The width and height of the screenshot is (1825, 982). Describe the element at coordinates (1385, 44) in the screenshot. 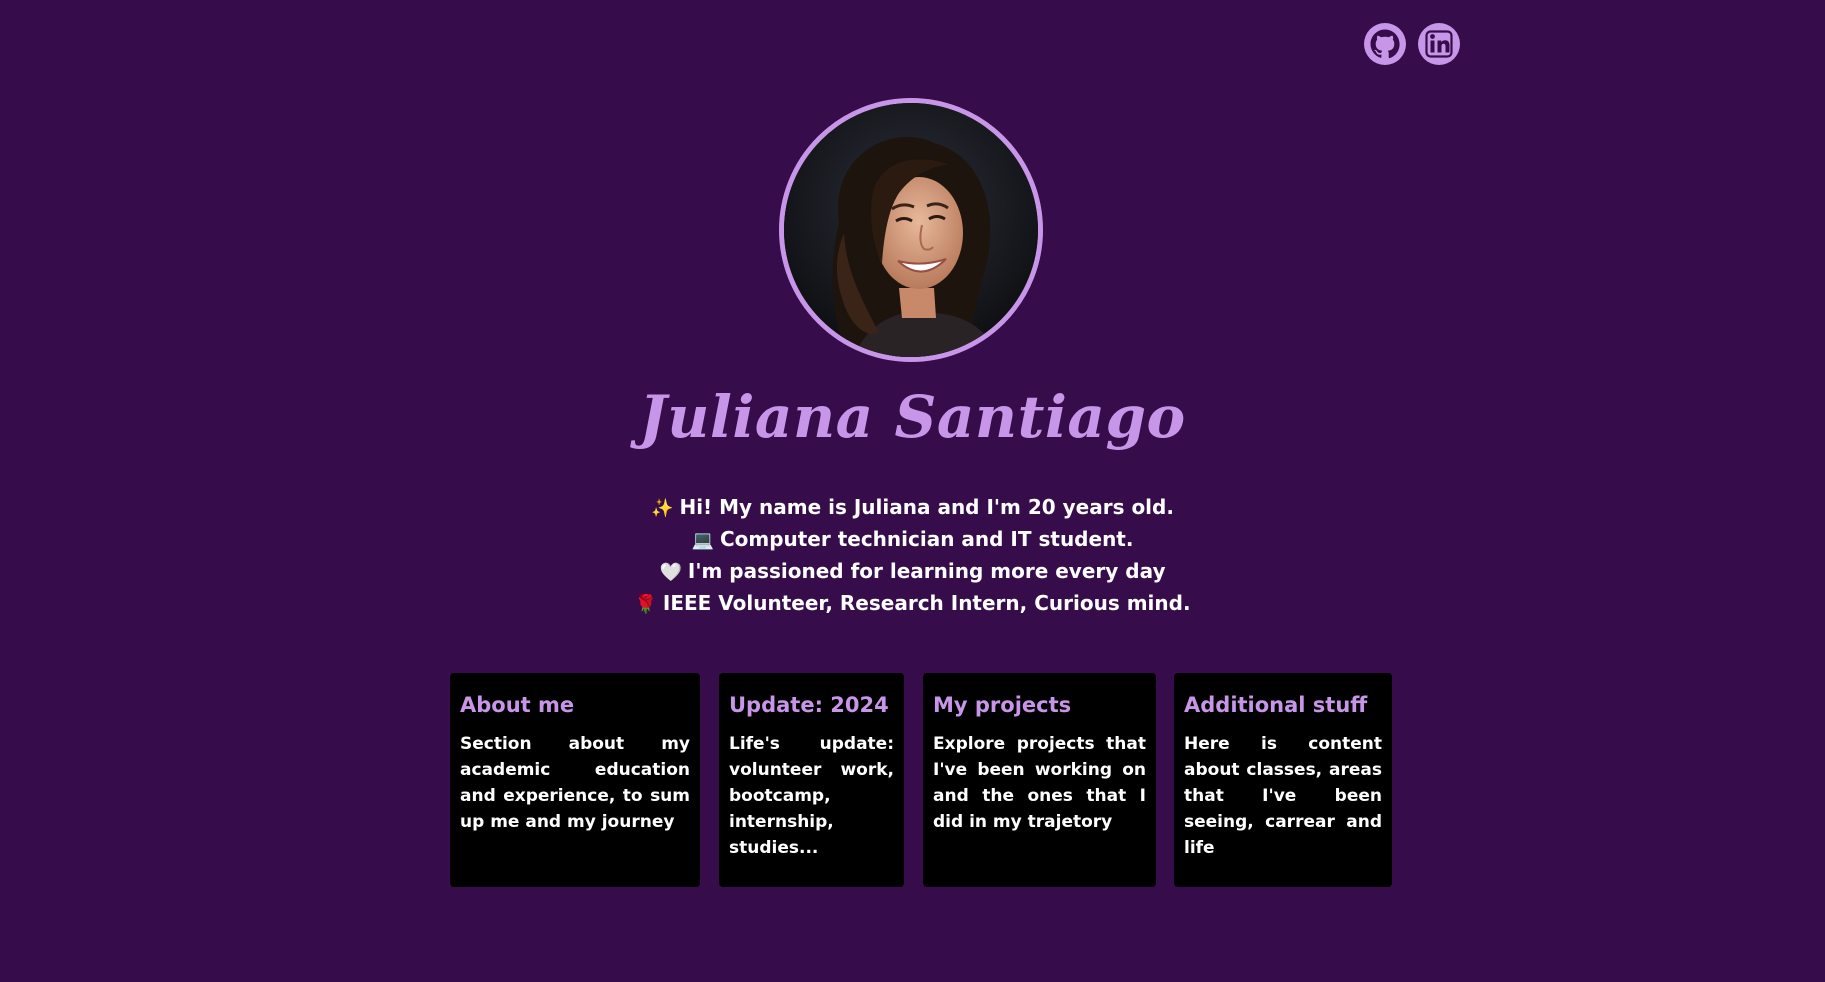

I see `github-icon` at that location.